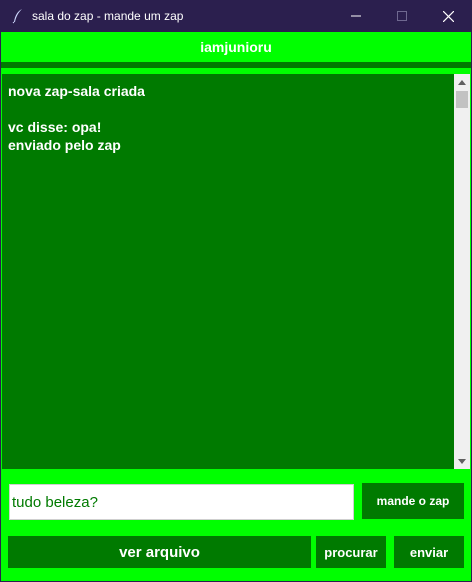 The height and width of the screenshot is (582, 472). I want to click on search-button: procurar, so click(351, 552).